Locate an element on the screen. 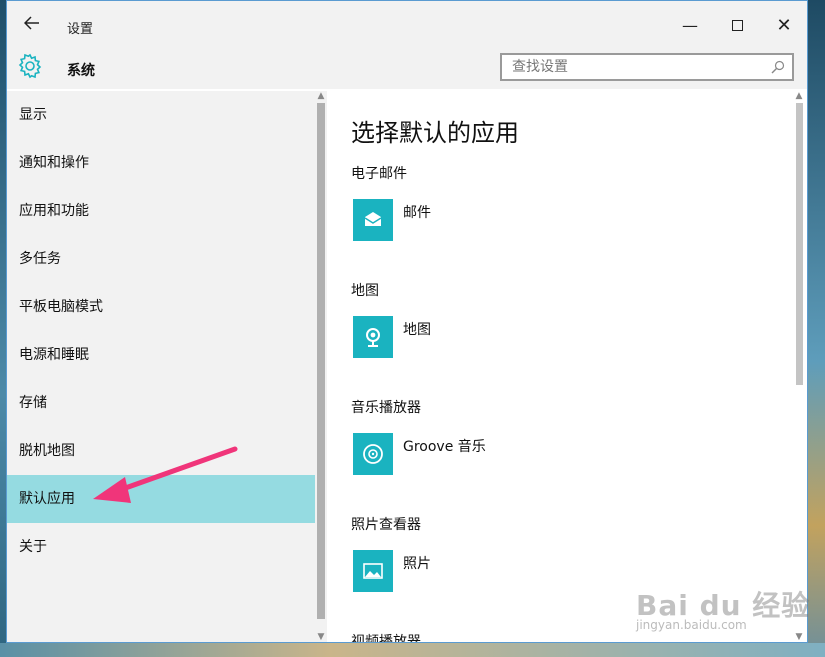  sidebar-item-display: 显示 is located at coordinates (161, 115).